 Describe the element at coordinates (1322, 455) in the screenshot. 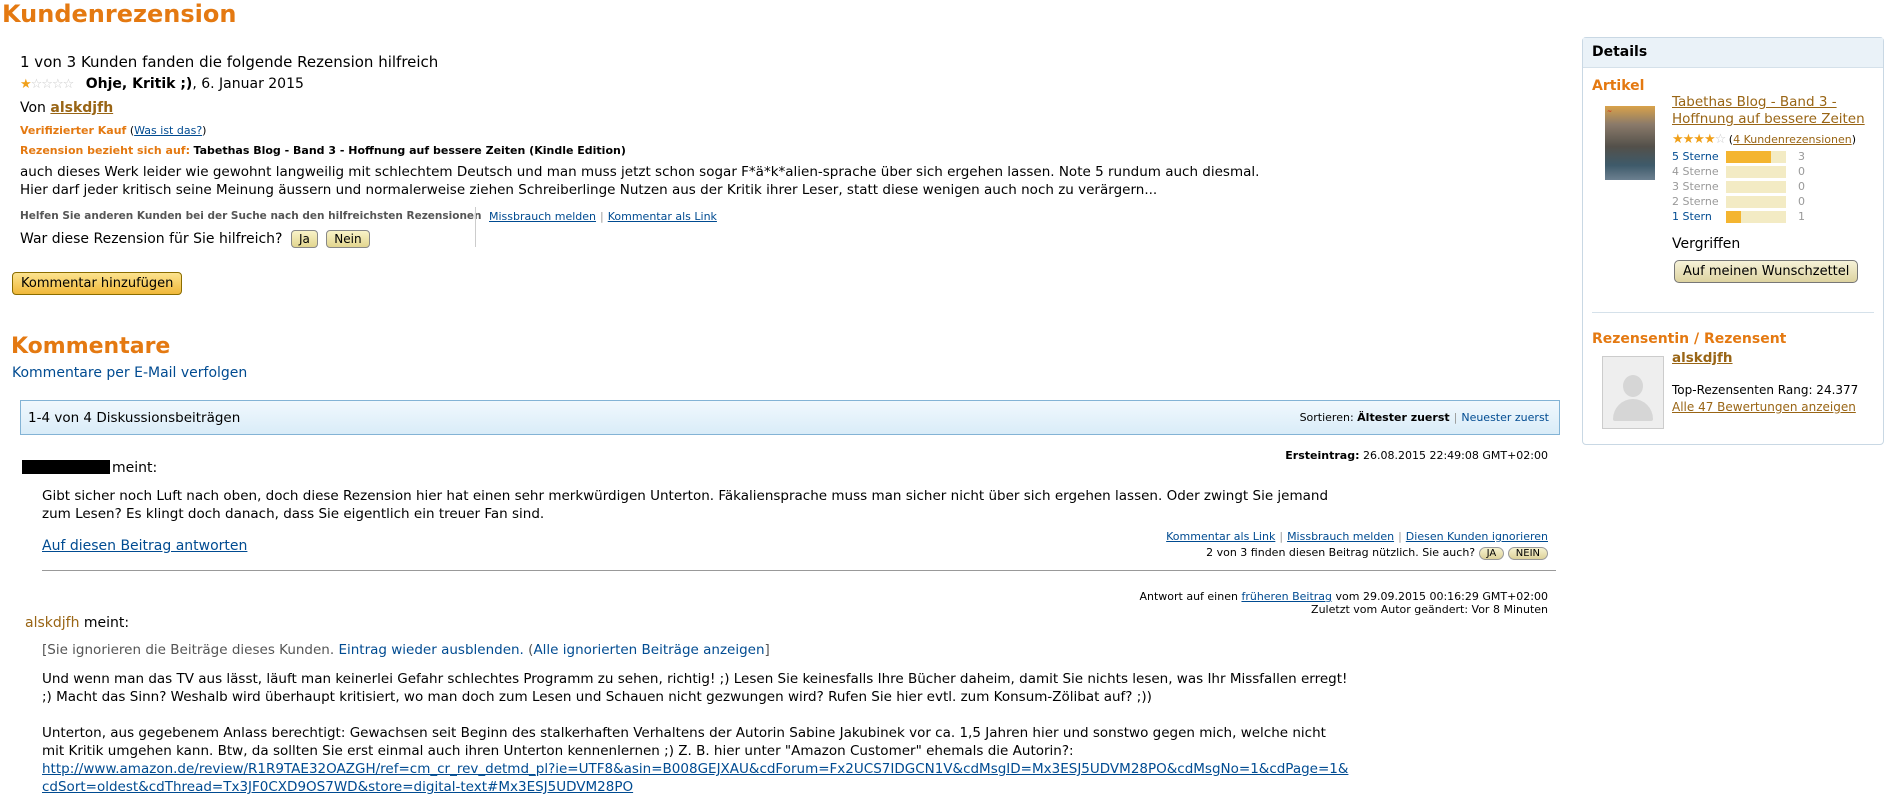

I see `first-entry-label: Ersteintrag:` at that location.